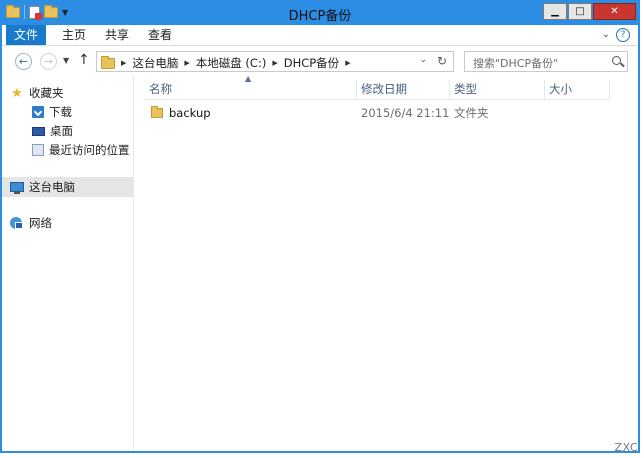 The height and width of the screenshot is (458, 644). Describe the element at coordinates (497, 89) in the screenshot. I see `column-header-type: 类型` at that location.